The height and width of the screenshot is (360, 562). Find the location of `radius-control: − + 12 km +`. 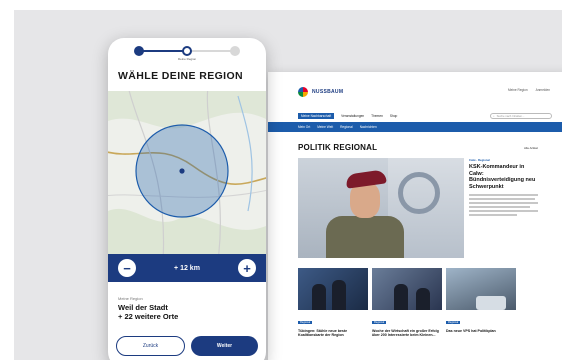

radius-control: − + 12 km + is located at coordinates (187, 268).